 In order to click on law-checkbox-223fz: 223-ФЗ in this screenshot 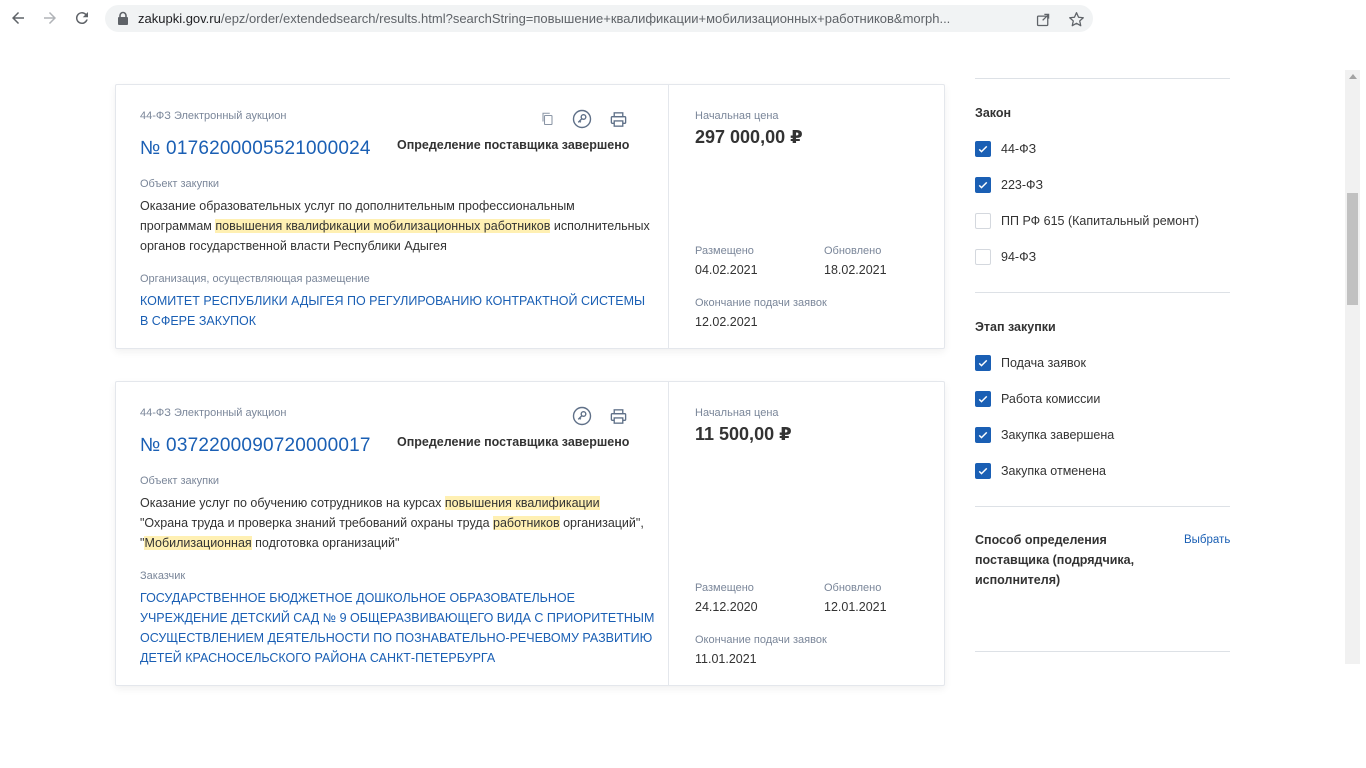, I will do `click(1009, 185)`.